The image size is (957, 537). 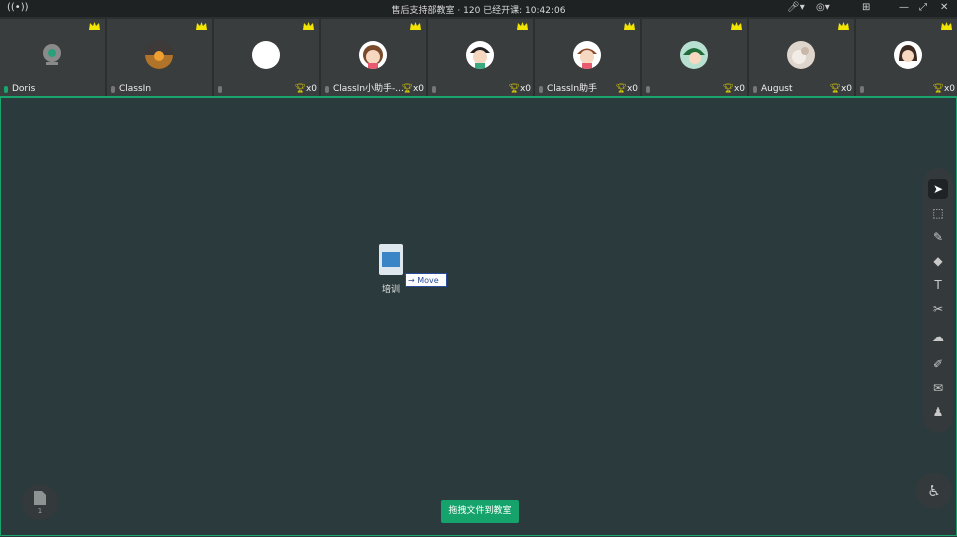 I want to click on edit-icon: ✐, so click(x=938, y=364).